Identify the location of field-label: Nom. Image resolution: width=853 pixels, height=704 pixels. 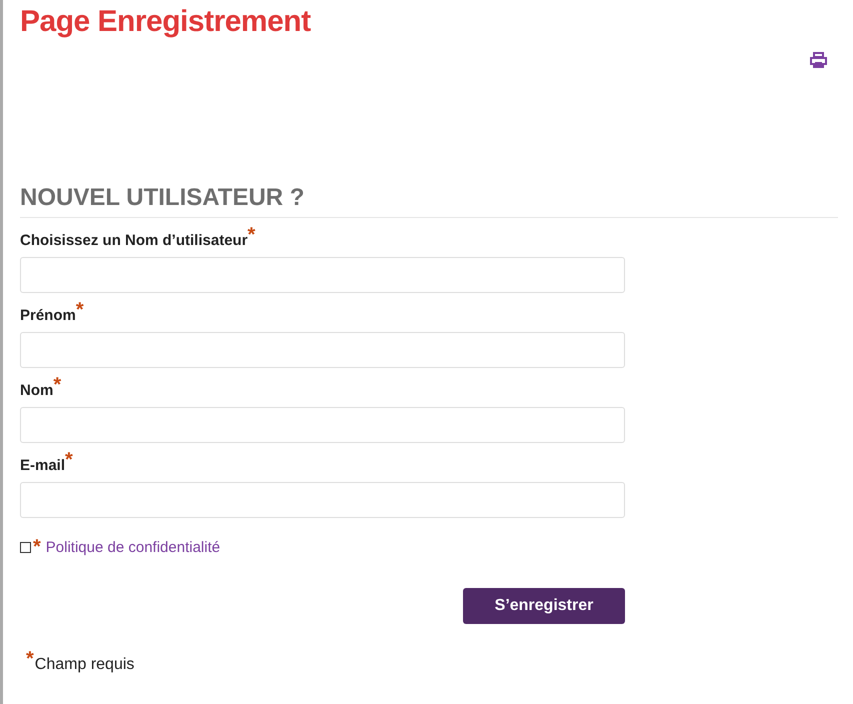
(37, 390).